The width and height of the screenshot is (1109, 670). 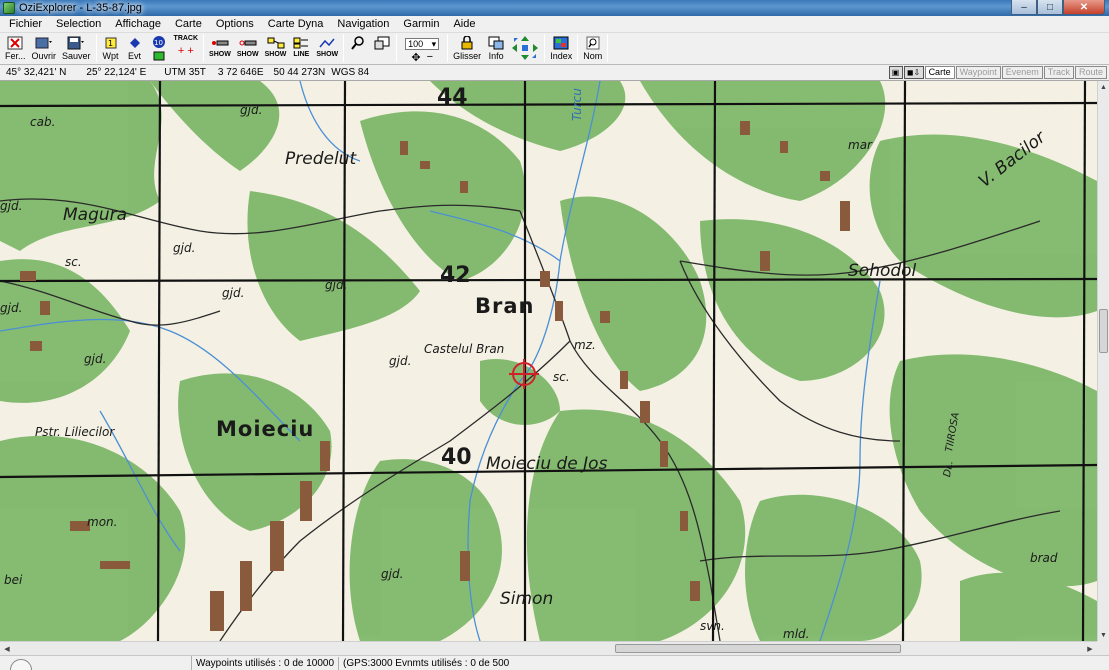 What do you see at coordinates (592, 48) in the screenshot?
I see `name-search-button: Nom` at bounding box center [592, 48].